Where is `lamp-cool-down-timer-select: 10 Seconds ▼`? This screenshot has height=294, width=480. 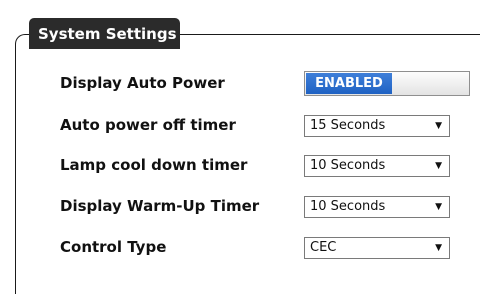 lamp-cool-down-timer-select: 10 Seconds ▼ is located at coordinates (377, 166).